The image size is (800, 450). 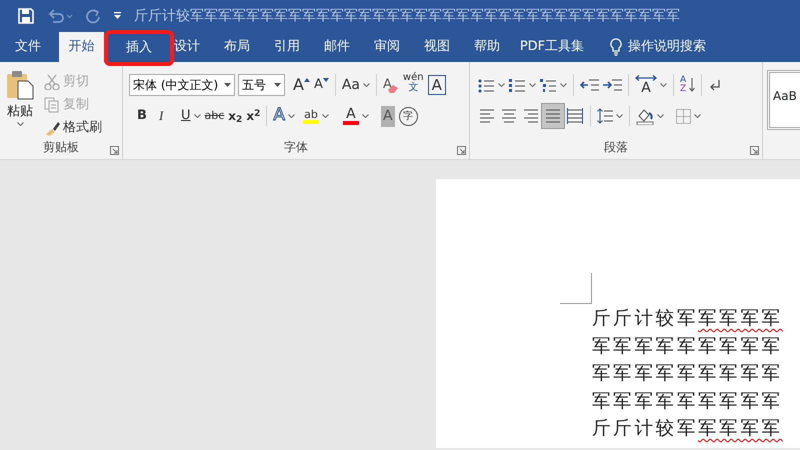 I want to click on copy-icon, so click(x=52, y=104).